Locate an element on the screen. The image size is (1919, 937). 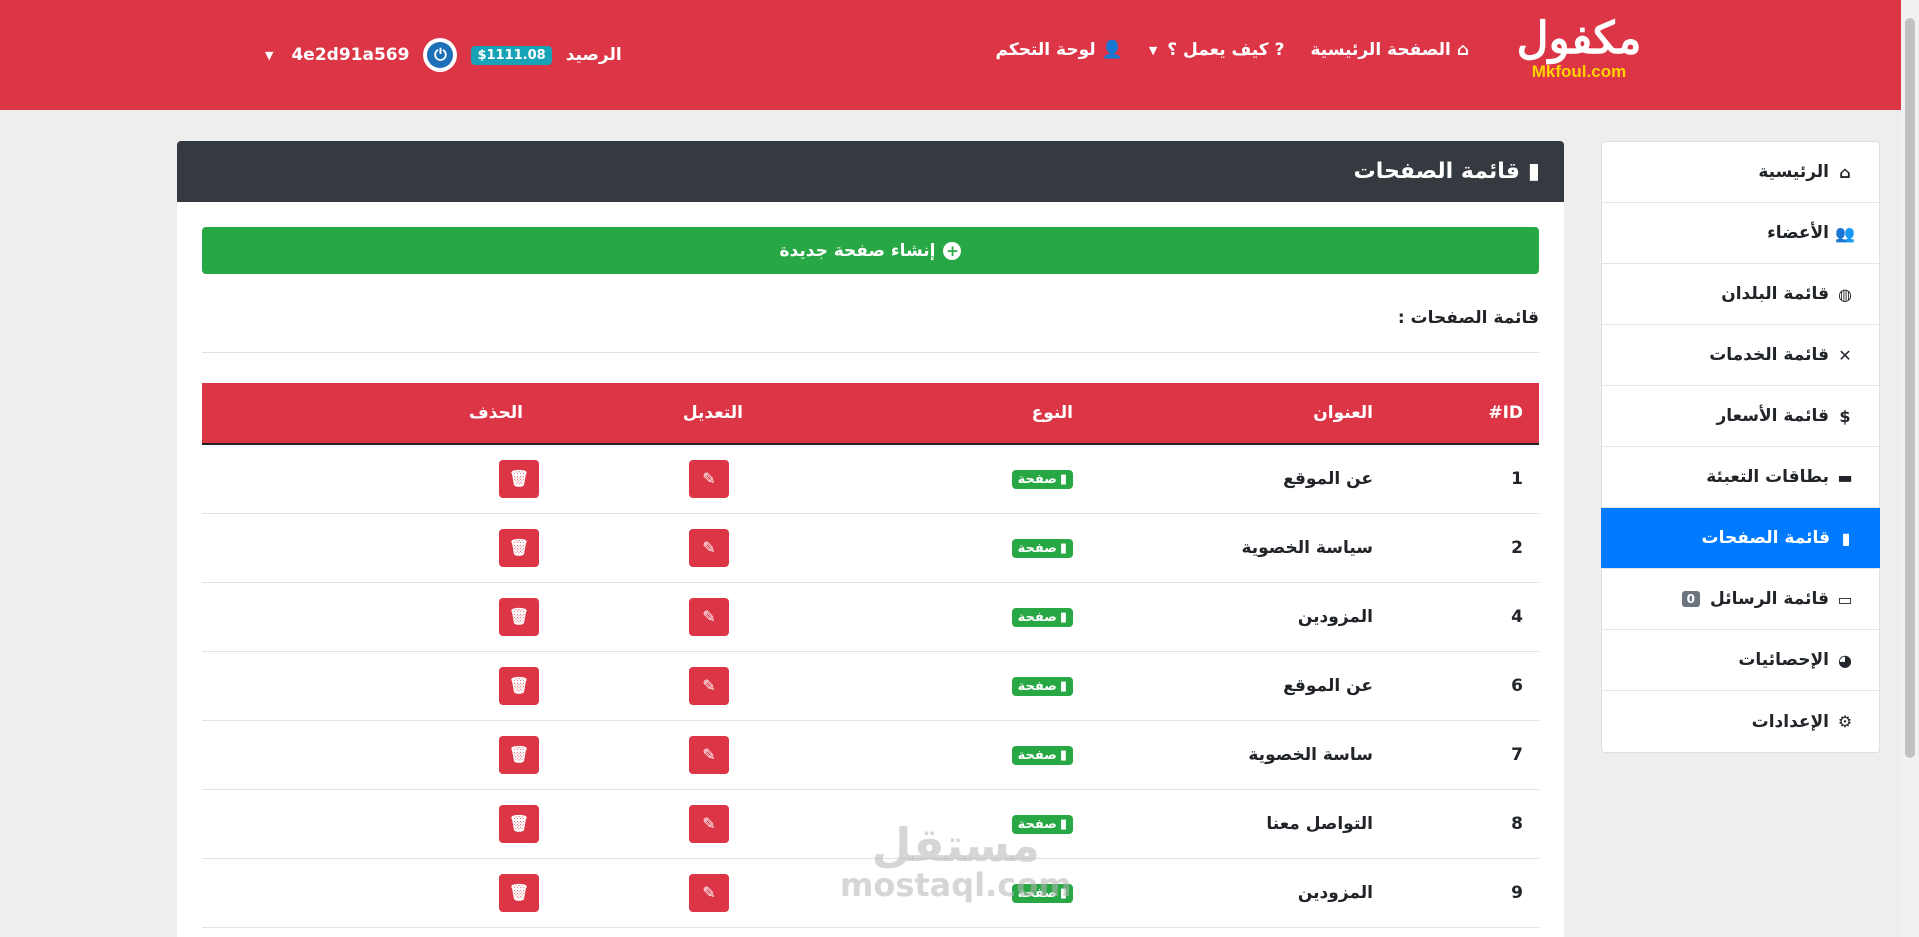
question-circle-icon: ? is located at coordinates (1279, 50).